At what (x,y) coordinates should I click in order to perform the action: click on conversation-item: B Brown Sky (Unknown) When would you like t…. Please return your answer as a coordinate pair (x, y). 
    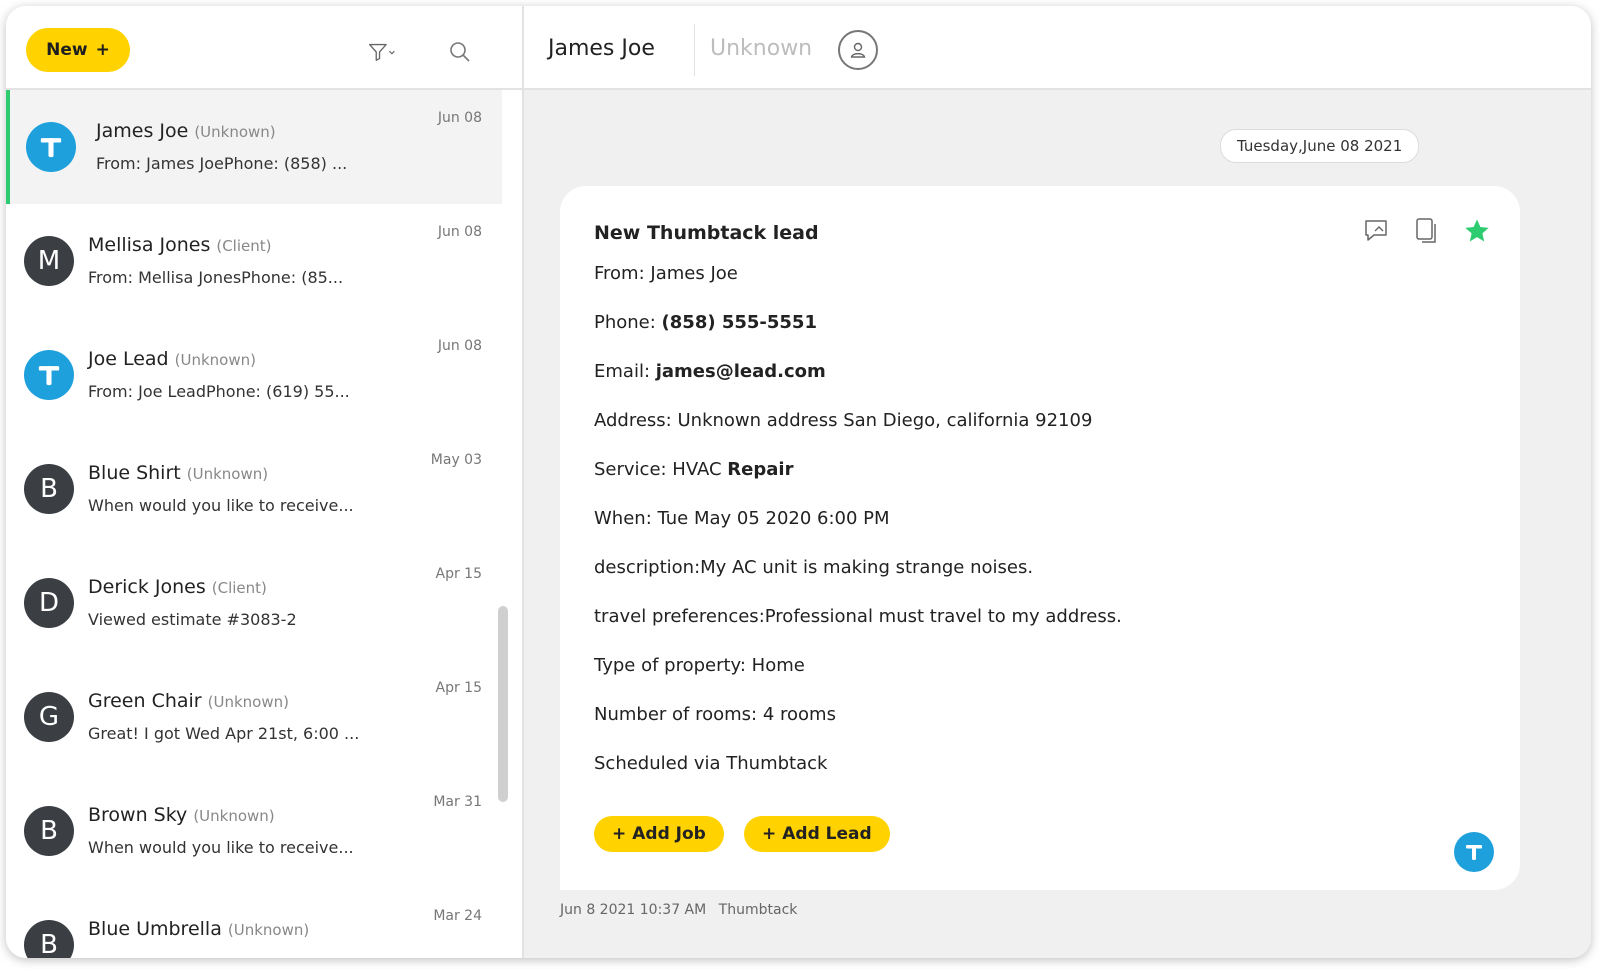
    Looking at the image, I should click on (254, 831).